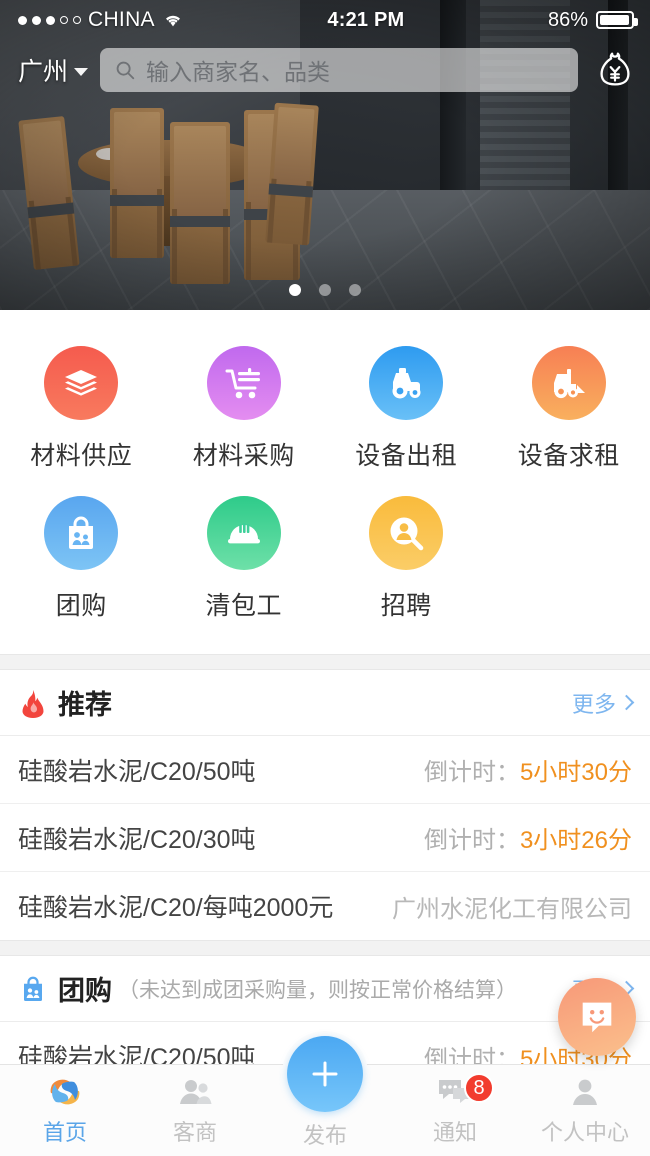 This screenshot has height=1156, width=650. I want to click on search-placeholder-text: 输入商家名、品类, so click(238, 72).